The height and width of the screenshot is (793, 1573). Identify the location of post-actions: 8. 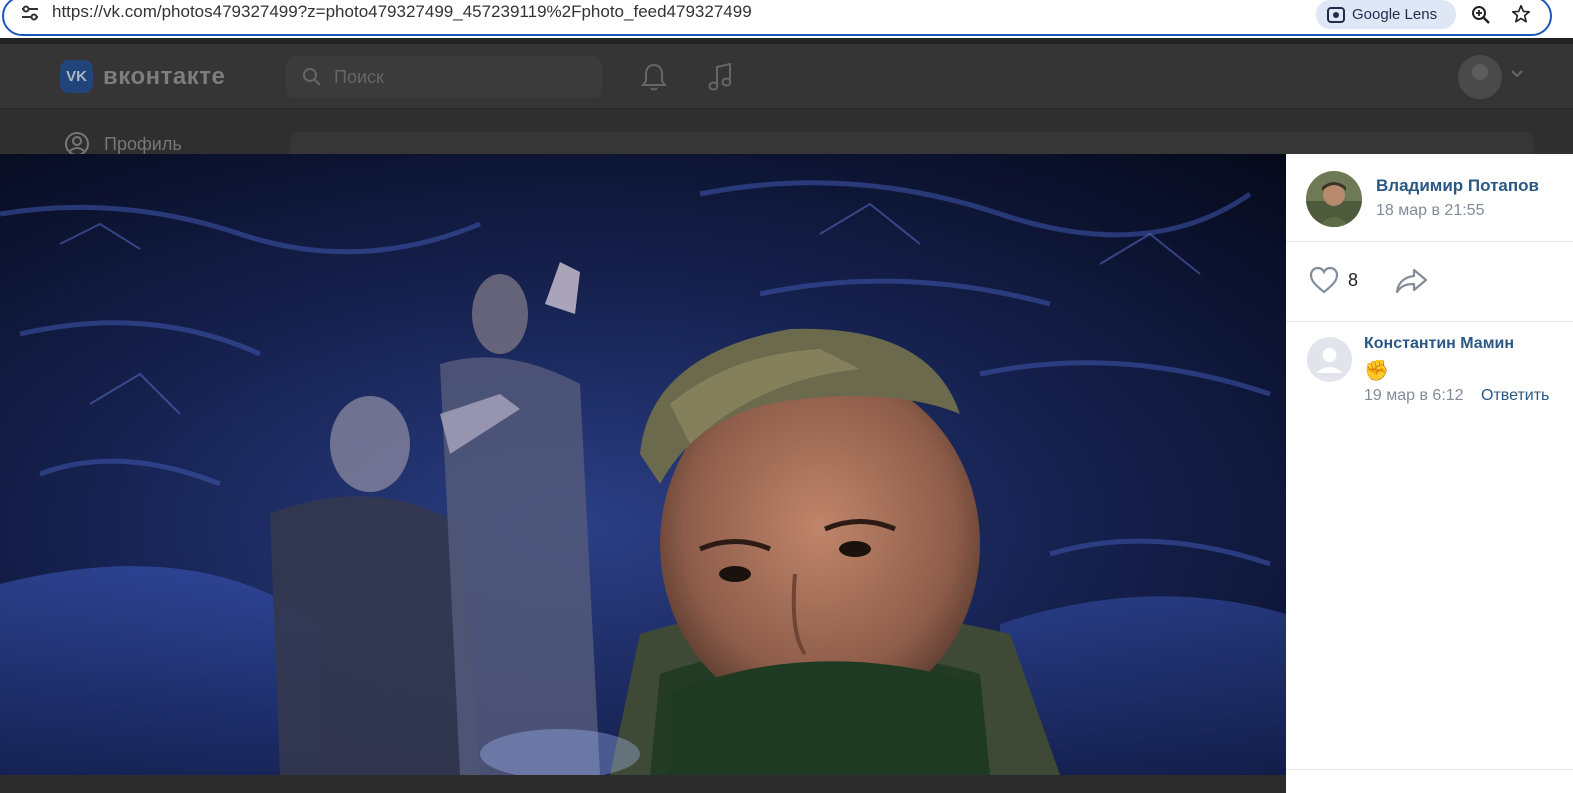
(1429, 282).